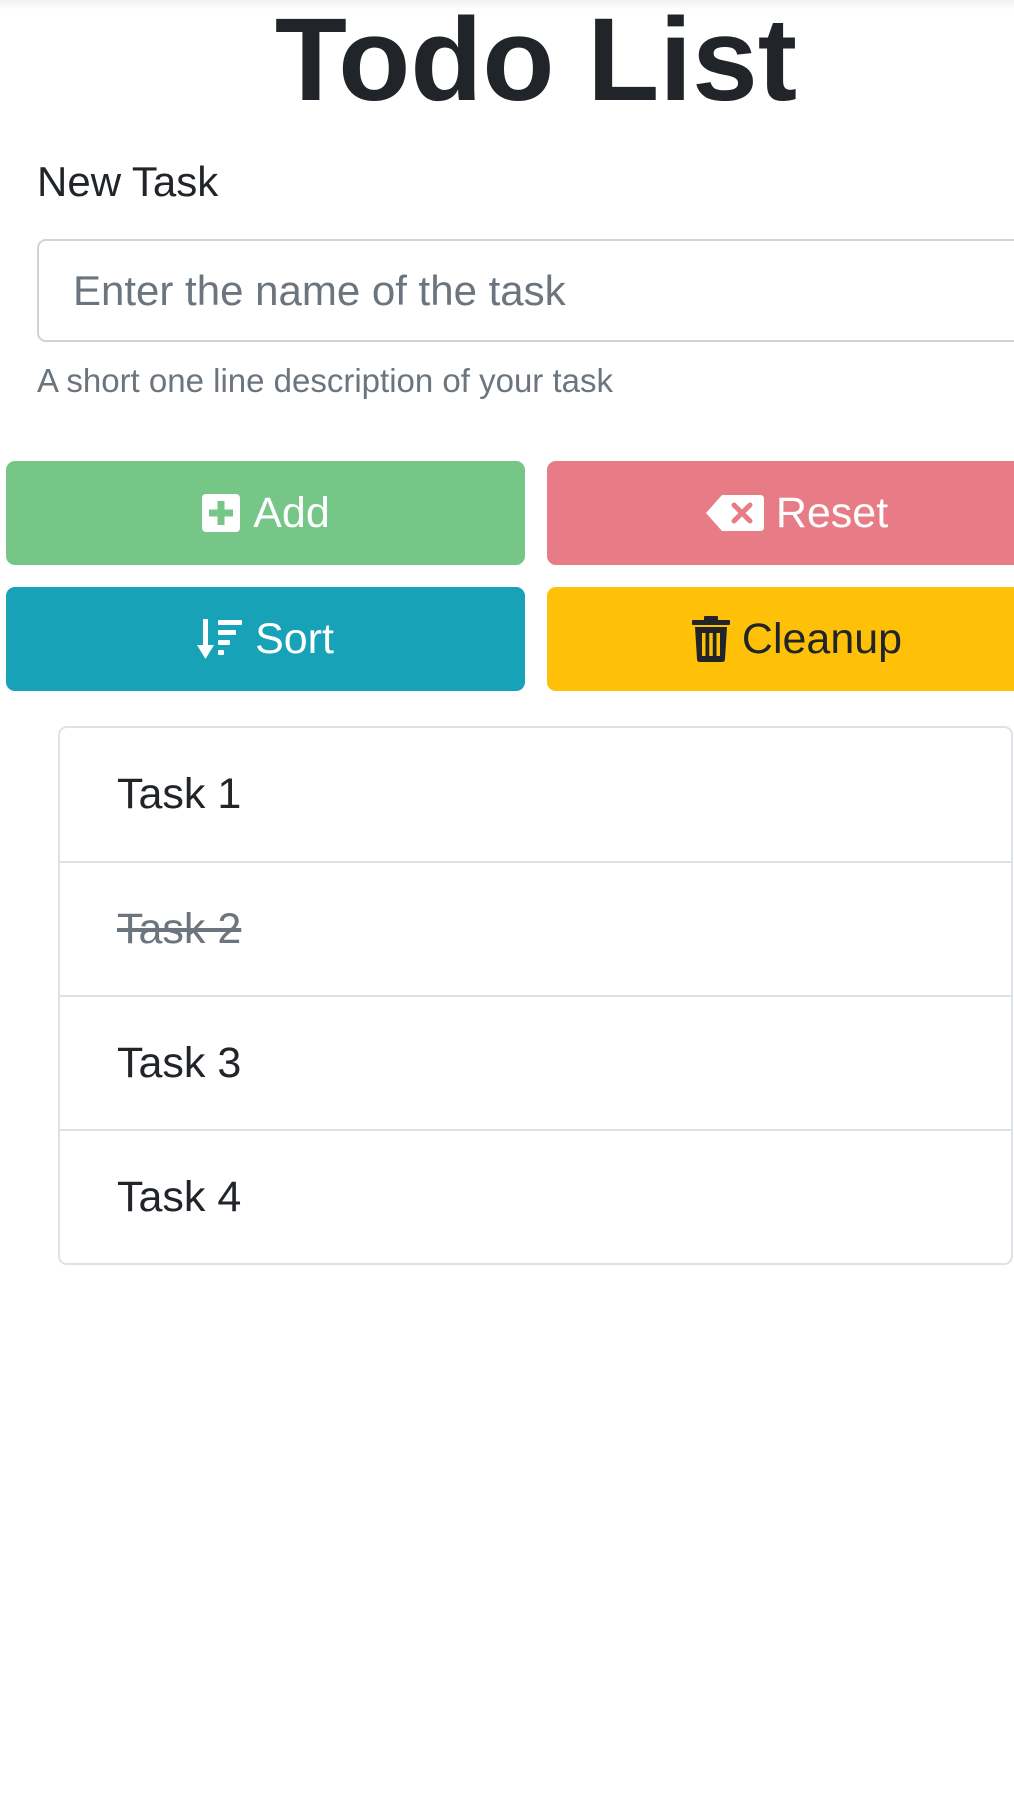  Describe the element at coordinates (221, 513) in the screenshot. I see `plus-square-icon` at that location.